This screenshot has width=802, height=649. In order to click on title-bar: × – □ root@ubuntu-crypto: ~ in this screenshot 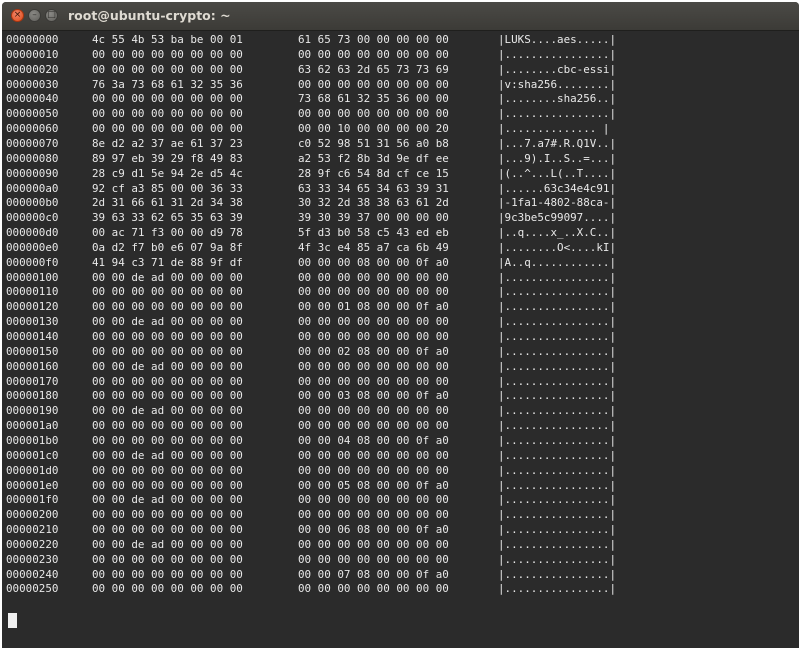, I will do `click(400, 16)`.